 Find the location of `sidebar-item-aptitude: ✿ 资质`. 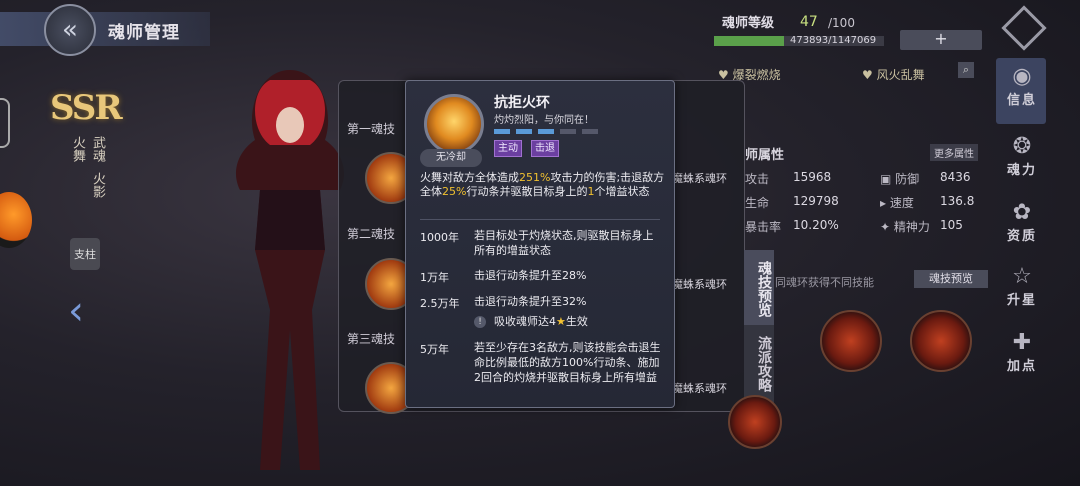

sidebar-item-aptitude: ✿ 资质 is located at coordinates (1022, 222).